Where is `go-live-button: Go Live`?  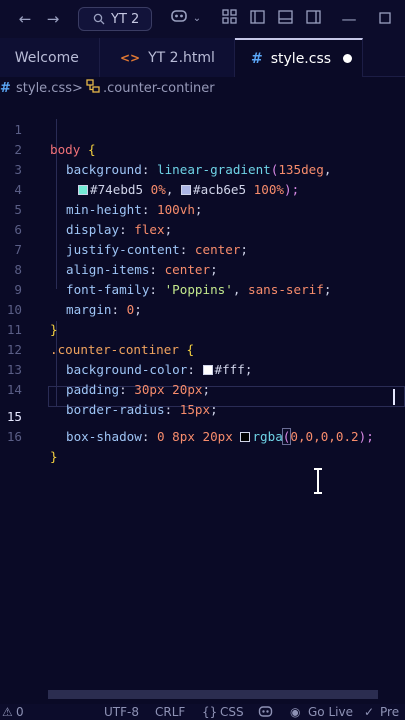 go-live-button: Go Live is located at coordinates (330, 712).